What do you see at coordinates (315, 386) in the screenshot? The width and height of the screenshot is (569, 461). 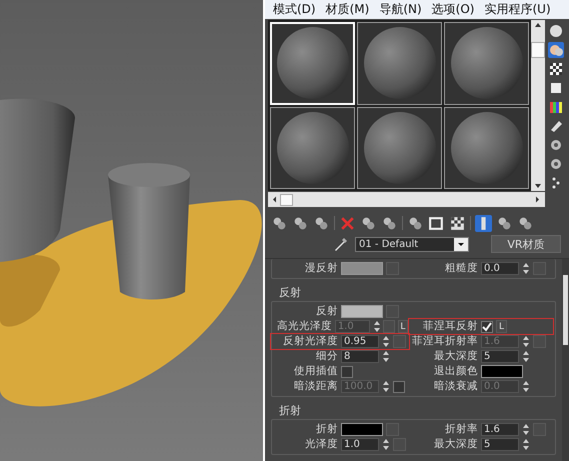 I see `parameter-label: 暗淡距离` at bounding box center [315, 386].